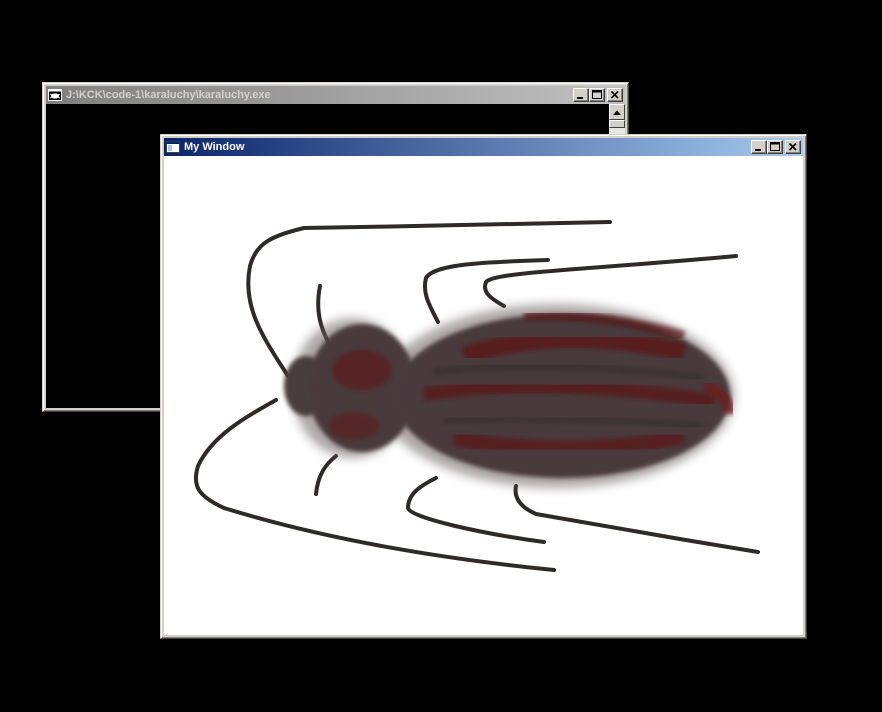 The image size is (882, 712). I want to click on my-window-caption-buttons, so click(776, 147).